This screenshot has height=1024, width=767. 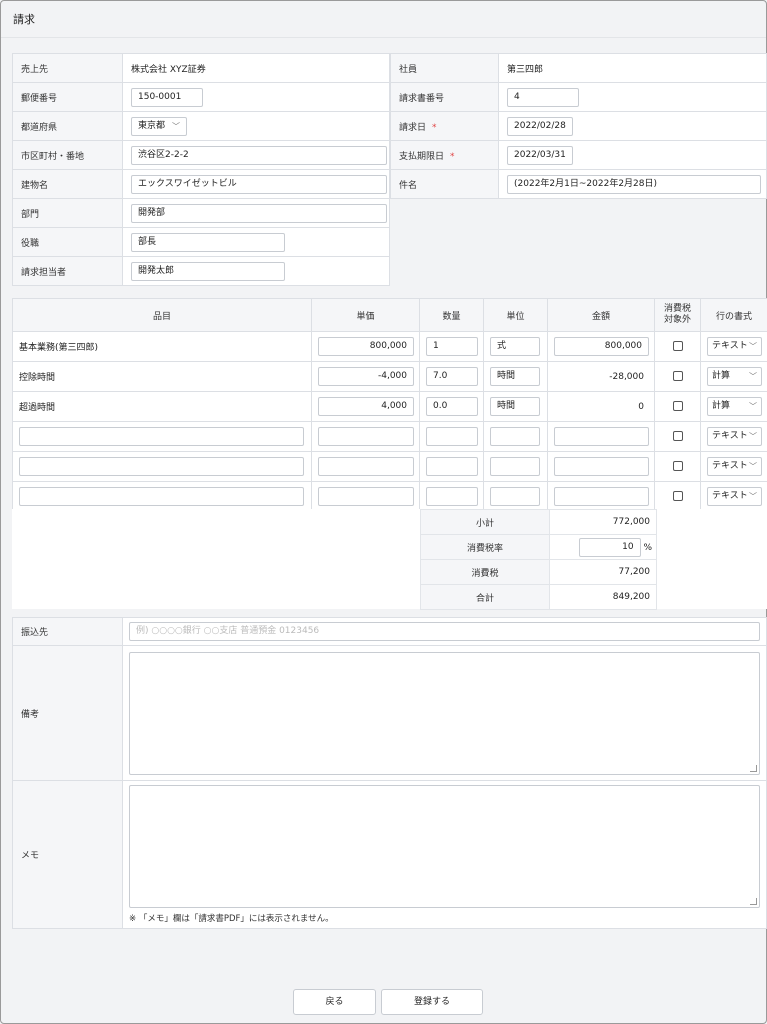 I want to click on header-row-format: 行の書式, so click(x=733, y=315).